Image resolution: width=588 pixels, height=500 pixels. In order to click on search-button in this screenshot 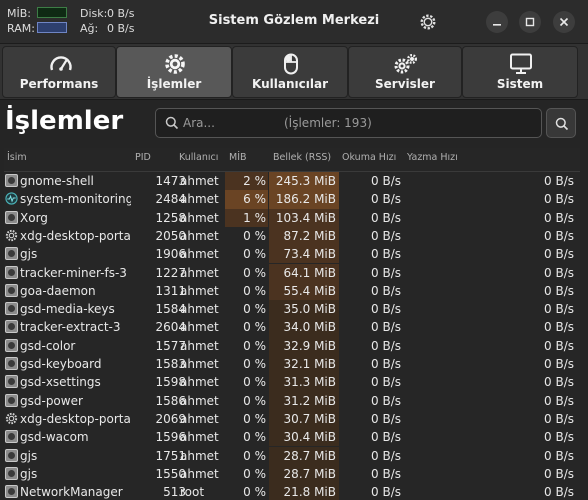, I will do `click(561, 123)`.